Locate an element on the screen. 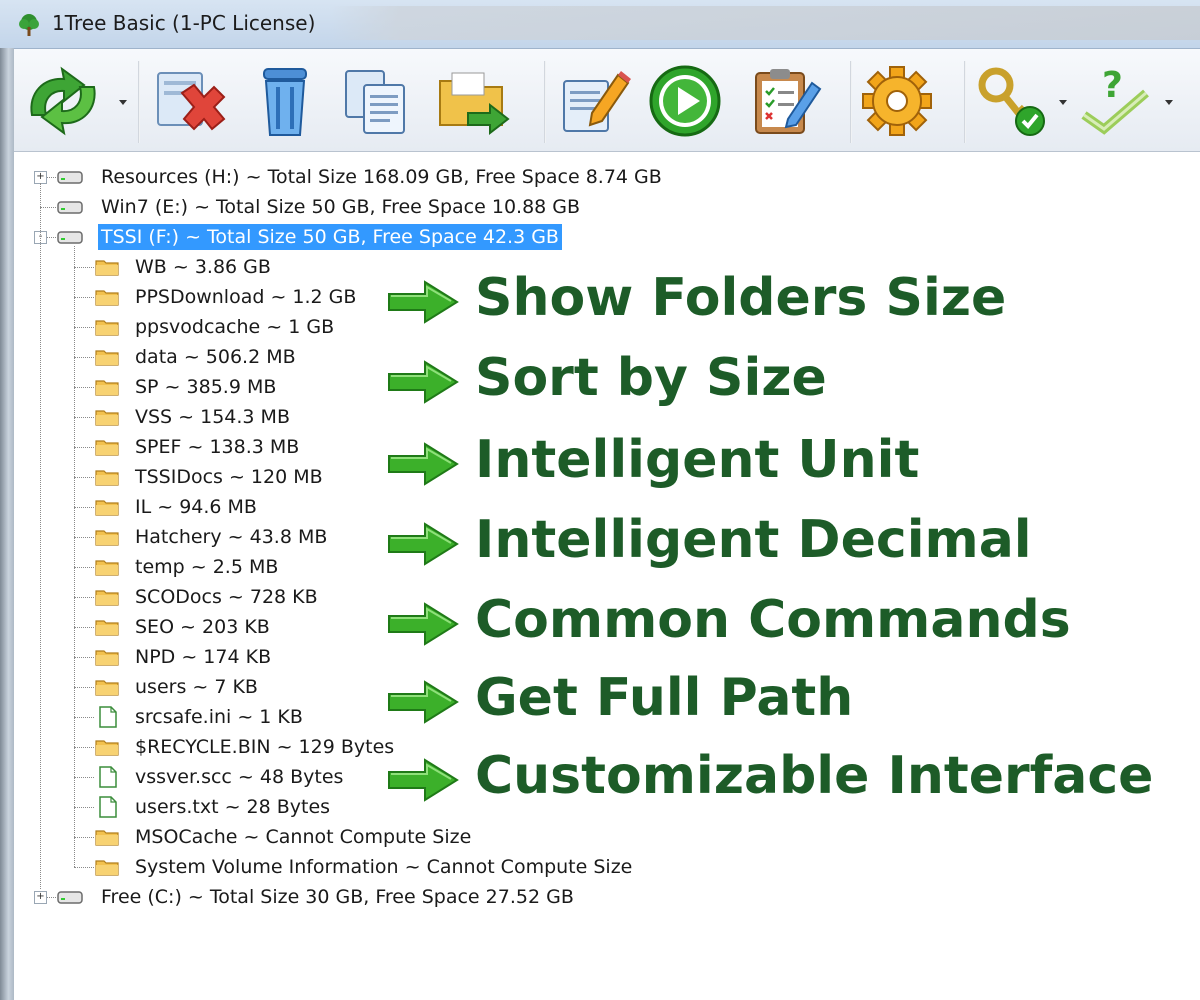 The image size is (1200, 1000). refresh-button is located at coordinates (63, 101).